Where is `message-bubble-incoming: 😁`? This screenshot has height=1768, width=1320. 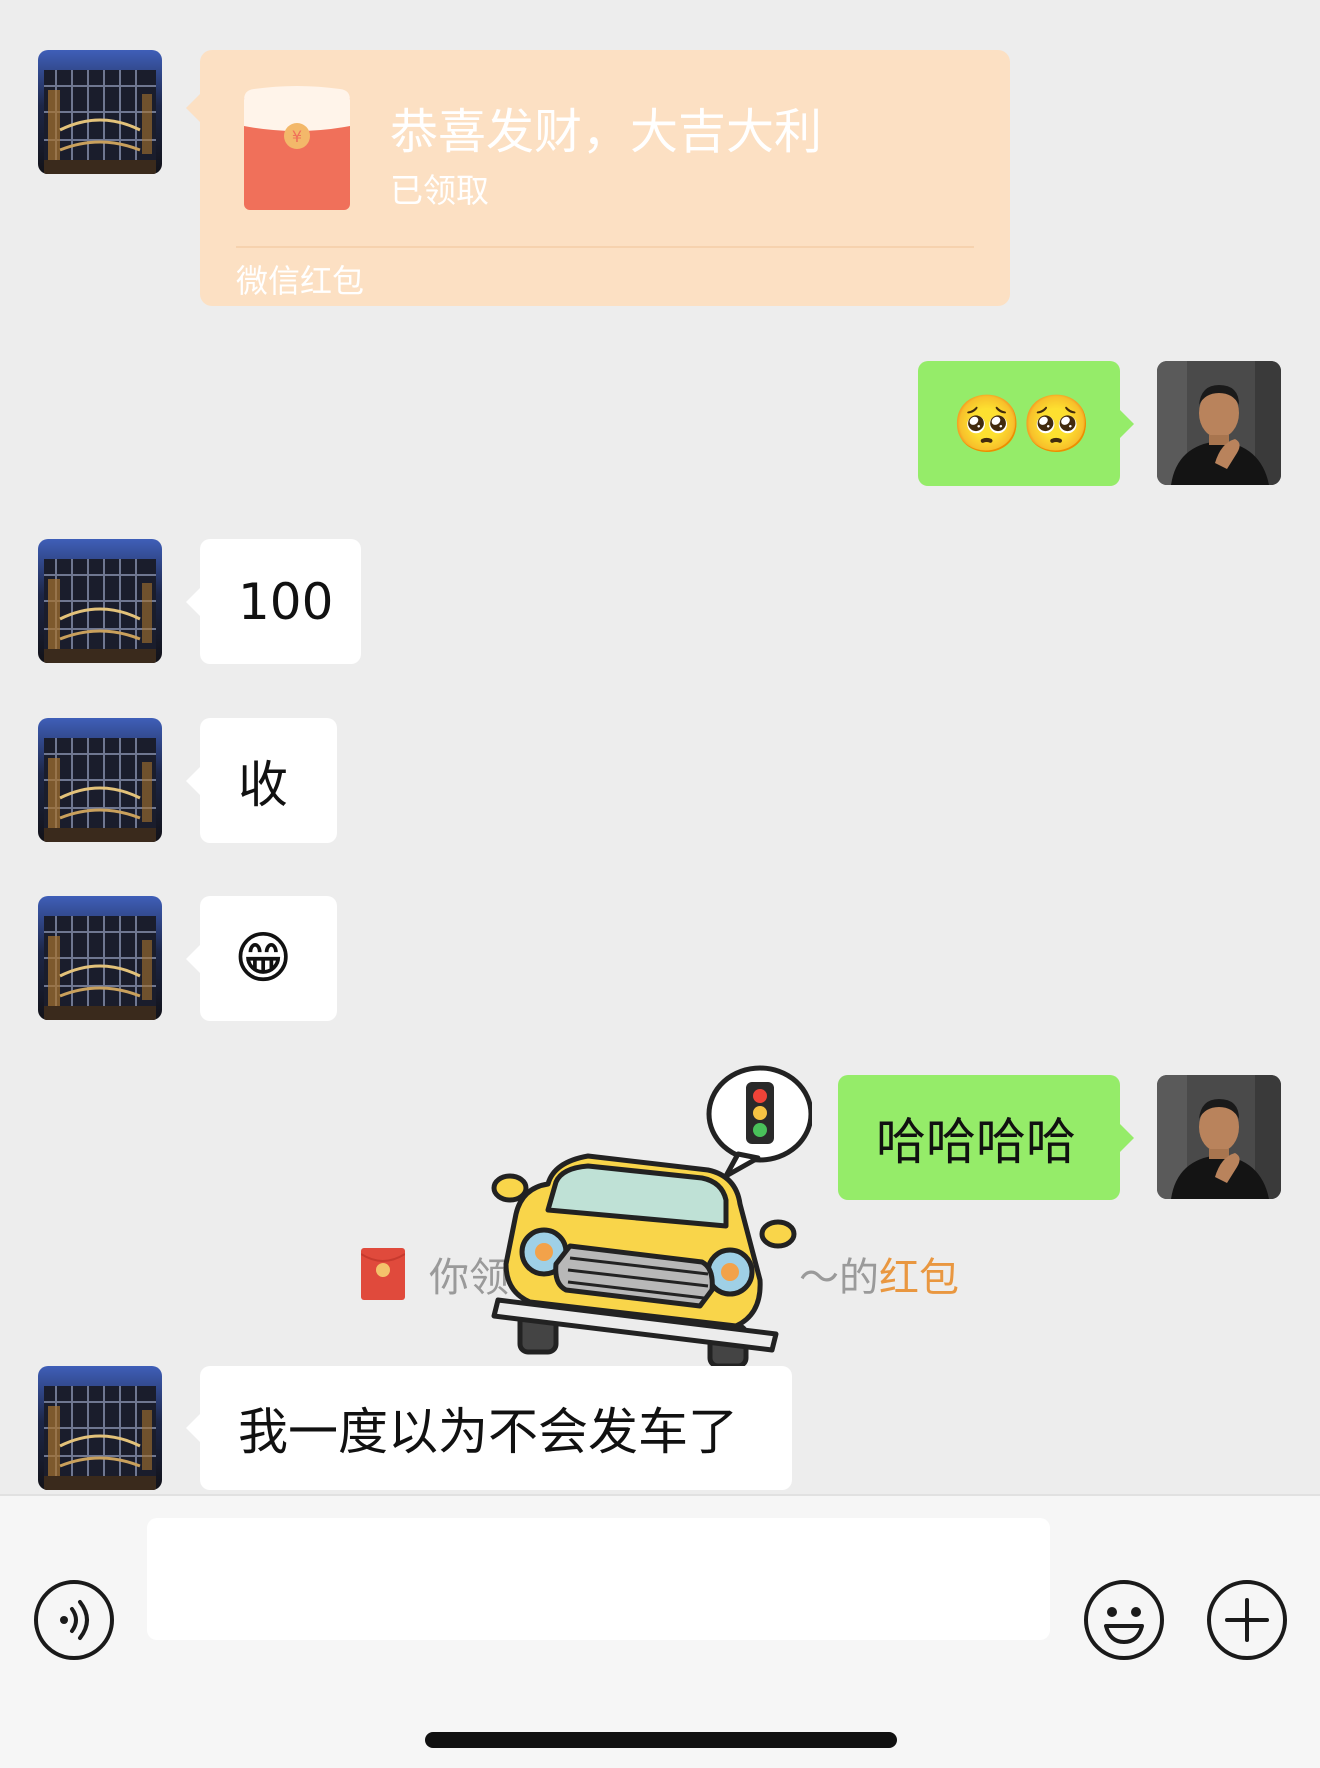
message-bubble-incoming: 😁 is located at coordinates (261, 958).